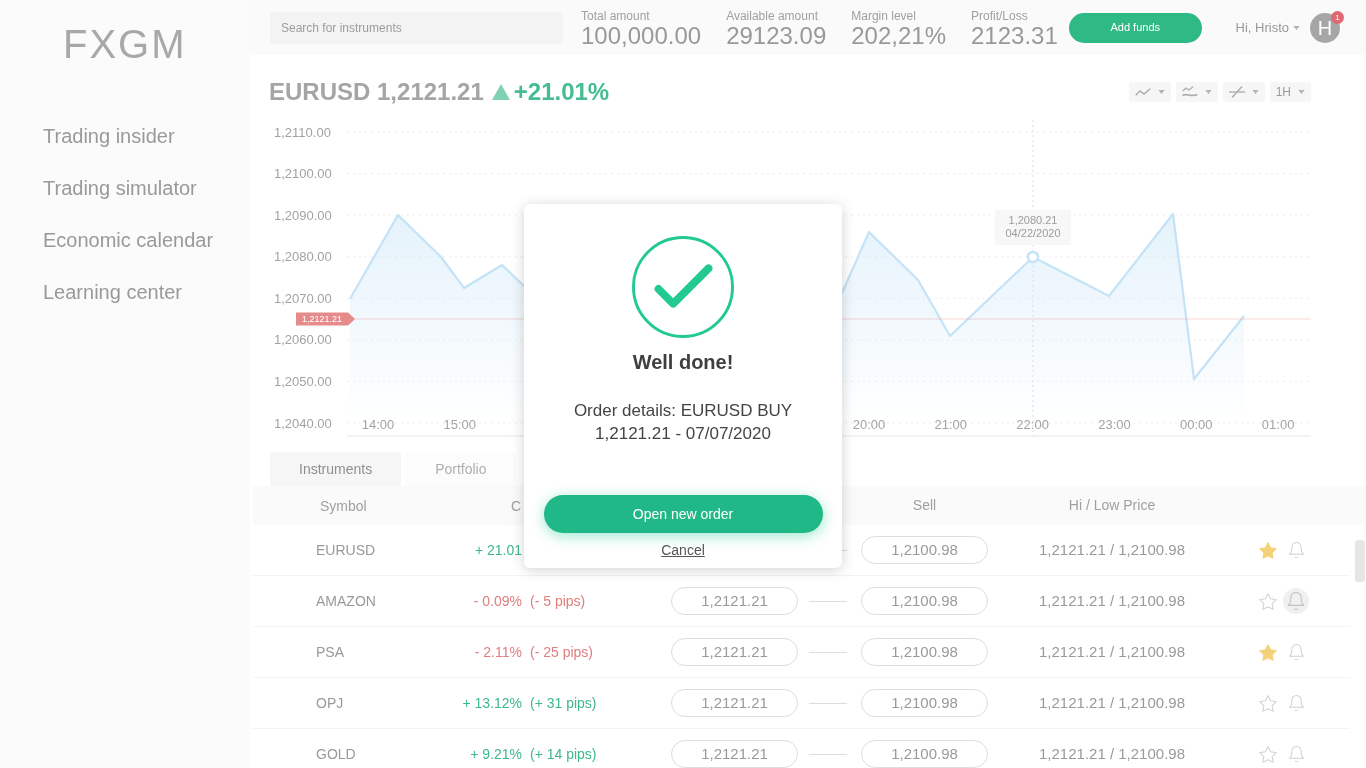  I want to click on pips-text: (- 5 pips), so click(558, 601).